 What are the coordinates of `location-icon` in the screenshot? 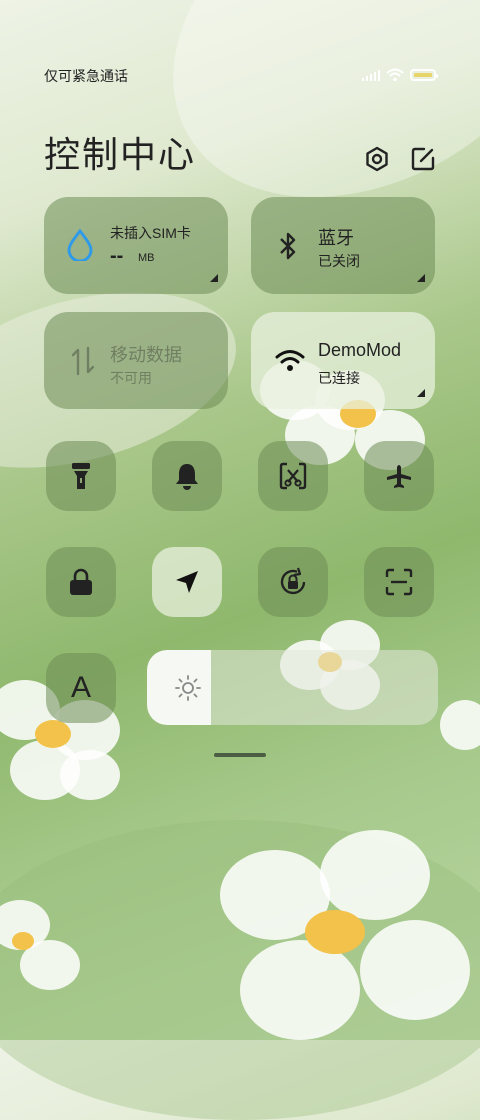 It's located at (187, 582).